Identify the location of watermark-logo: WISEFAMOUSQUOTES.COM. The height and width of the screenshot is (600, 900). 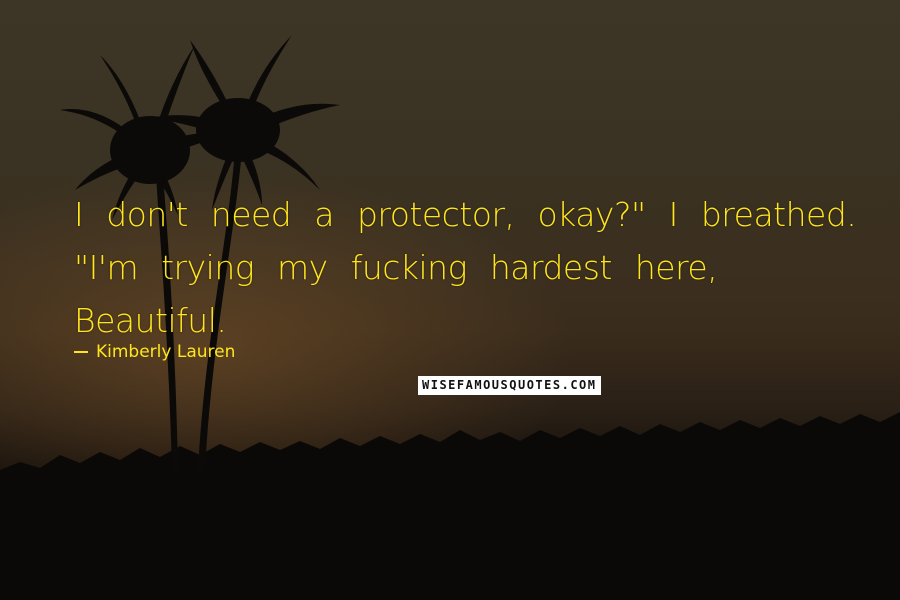
(509, 385).